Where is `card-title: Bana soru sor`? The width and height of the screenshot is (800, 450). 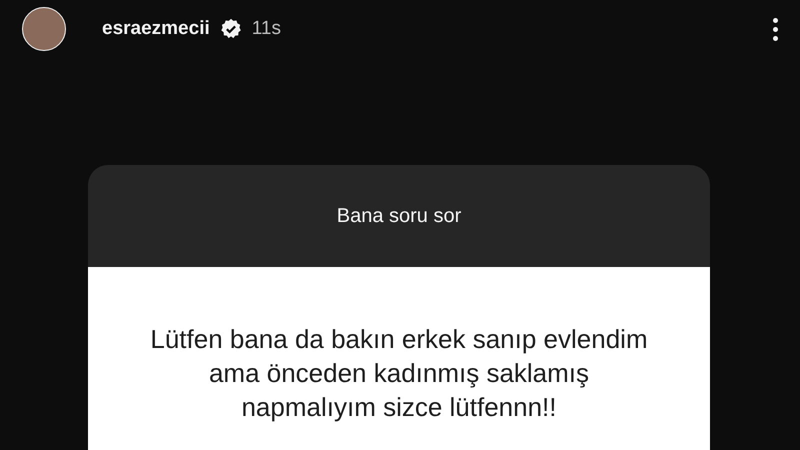
card-title: Bana soru sor is located at coordinates (399, 216).